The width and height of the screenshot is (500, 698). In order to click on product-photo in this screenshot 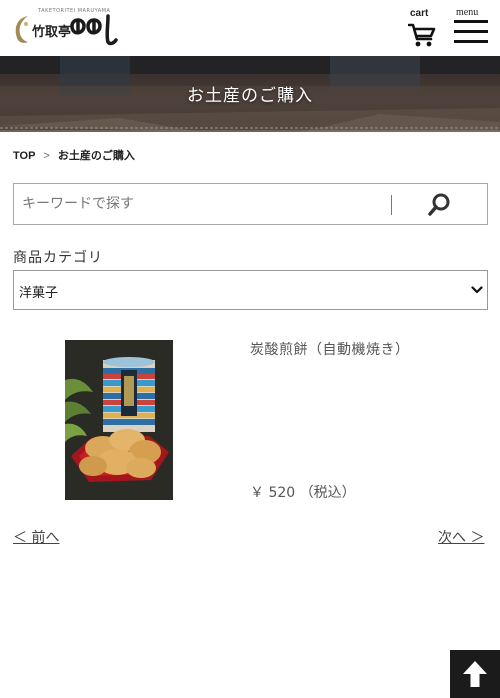, I will do `click(119, 420)`.